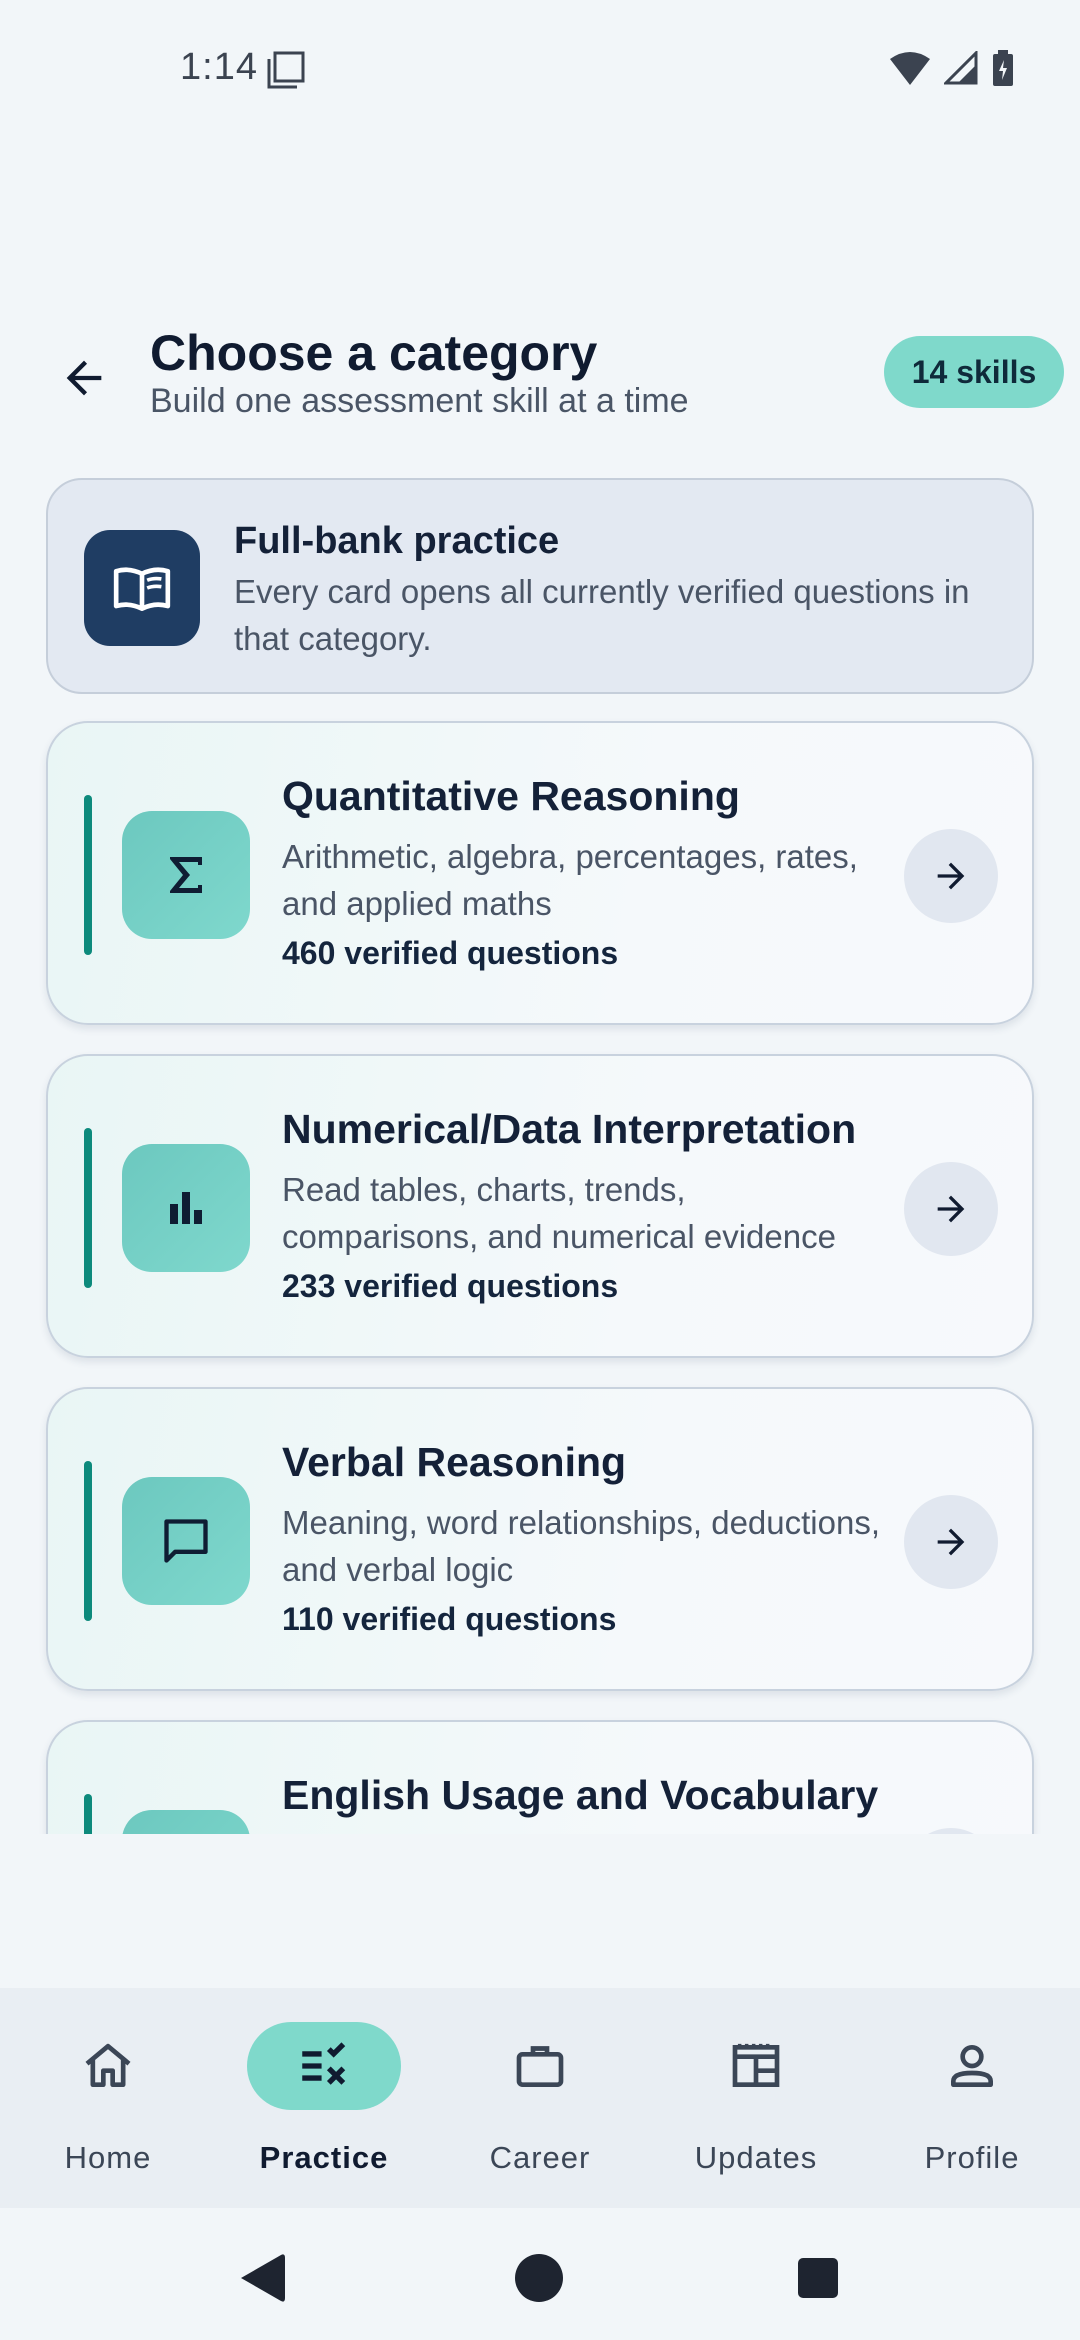 This screenshot has width=1080, height=2340. I want to click on category-title: Quantitative Reasoning, so click(511, 796).